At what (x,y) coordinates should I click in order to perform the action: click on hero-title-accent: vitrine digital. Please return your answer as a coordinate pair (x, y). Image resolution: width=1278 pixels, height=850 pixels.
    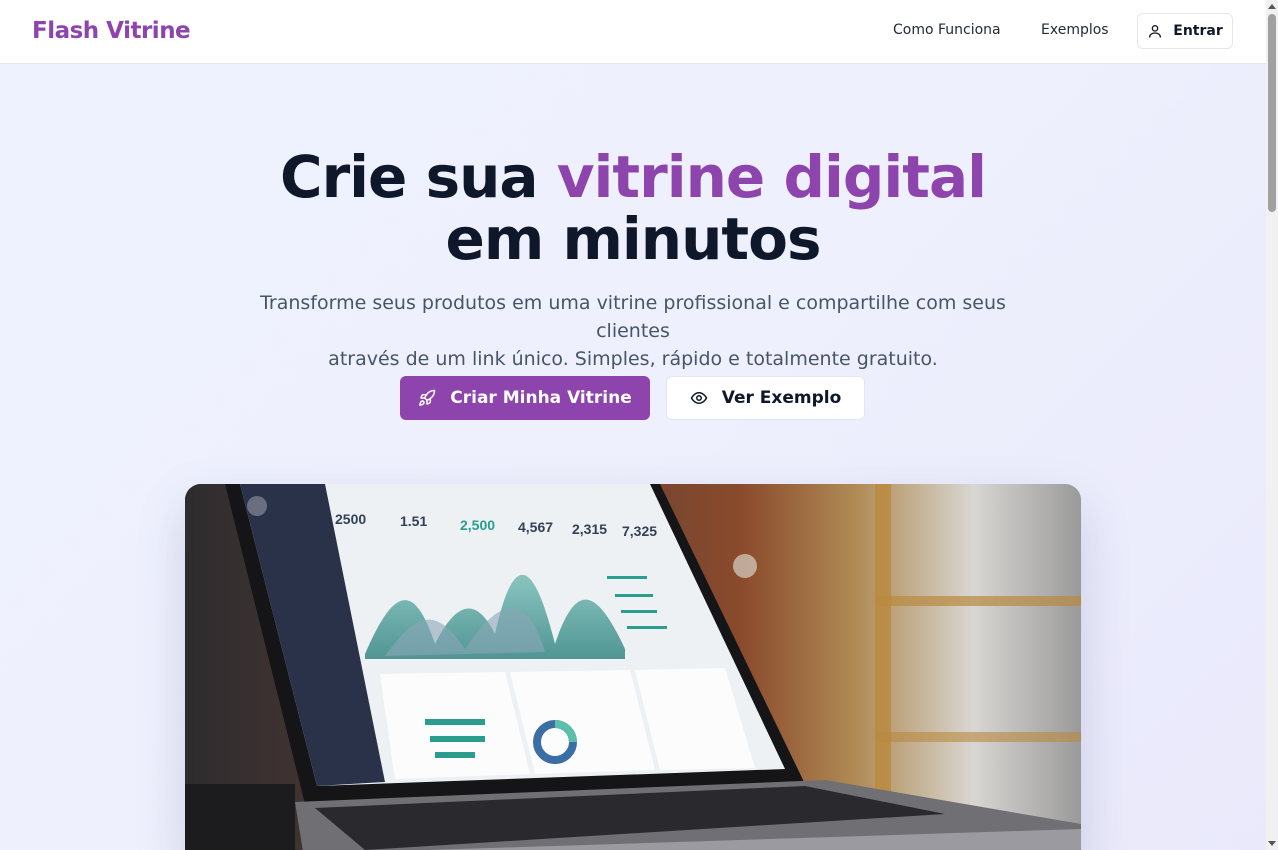
    Looking at the image, I should click on (771, 177).